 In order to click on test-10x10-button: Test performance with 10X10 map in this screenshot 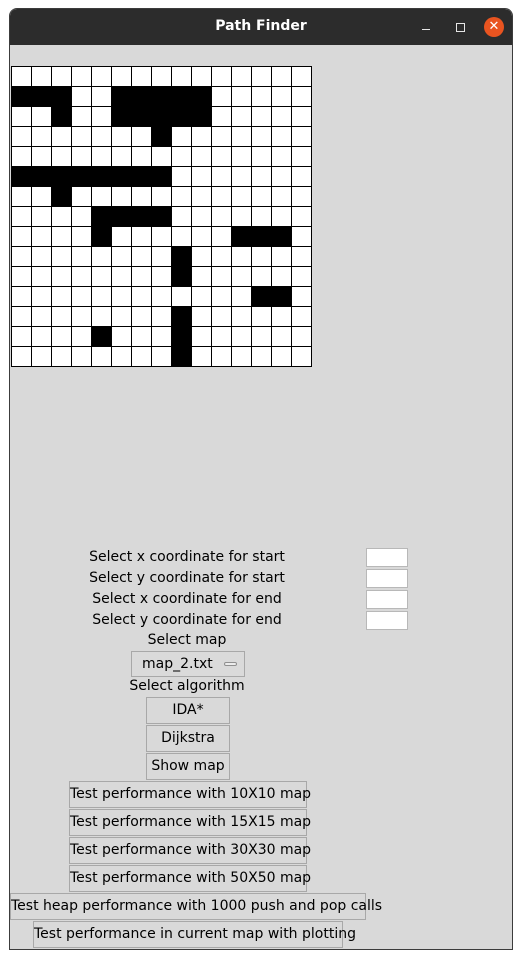, I will do `click(190, 794)`.